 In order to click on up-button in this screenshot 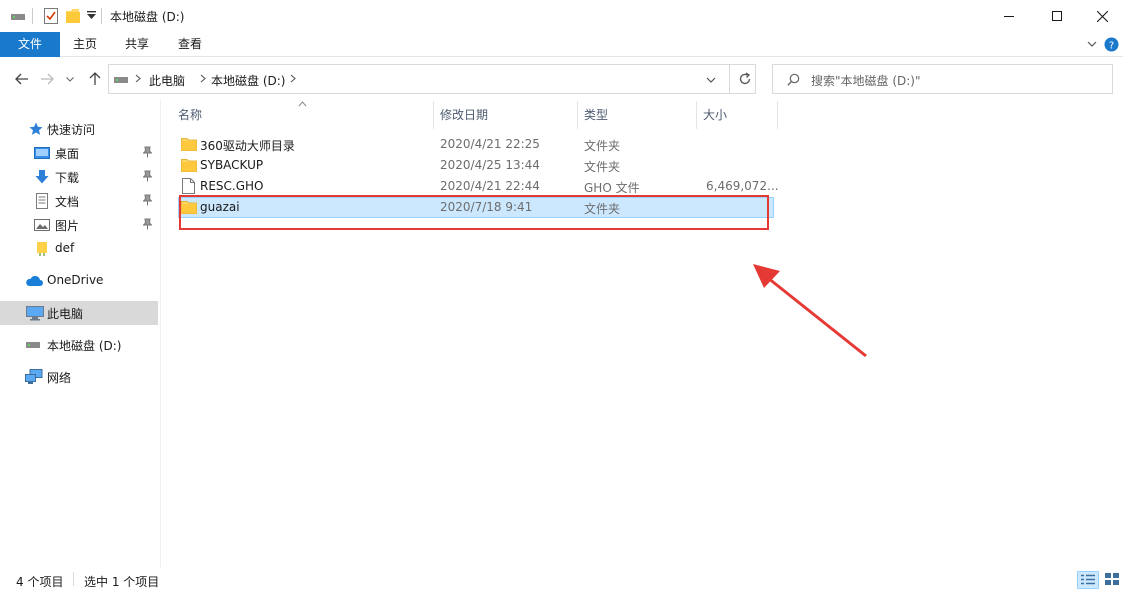, I will do `click(95, 79)`.